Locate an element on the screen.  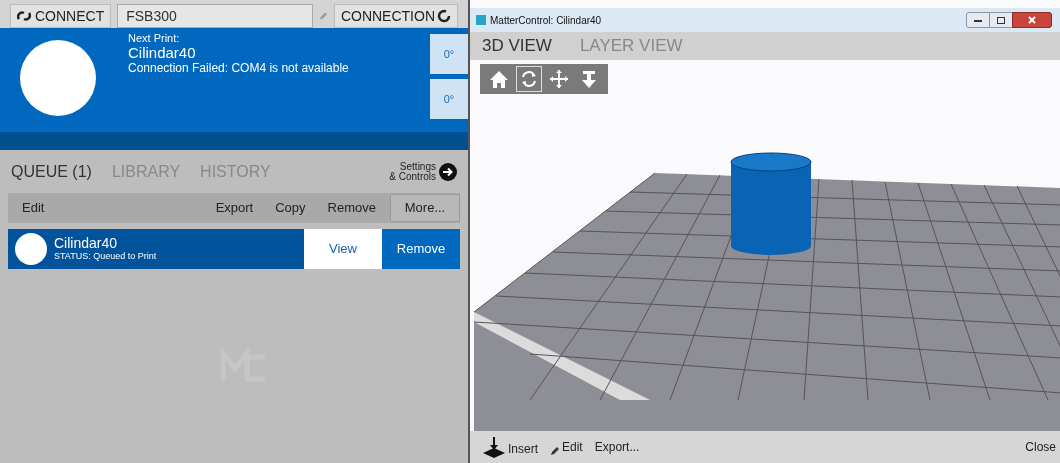
item-action-button: View is located at coordinates (343, 249).